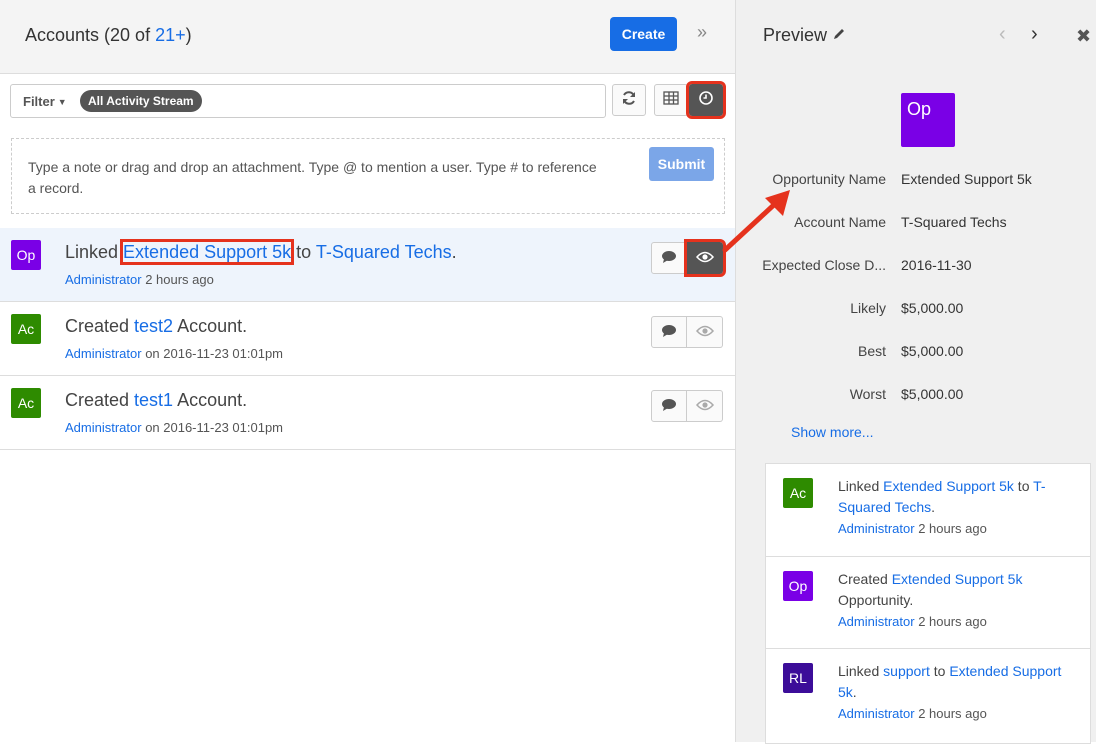  I want to click on field-label: Likely, so click(868, 308).